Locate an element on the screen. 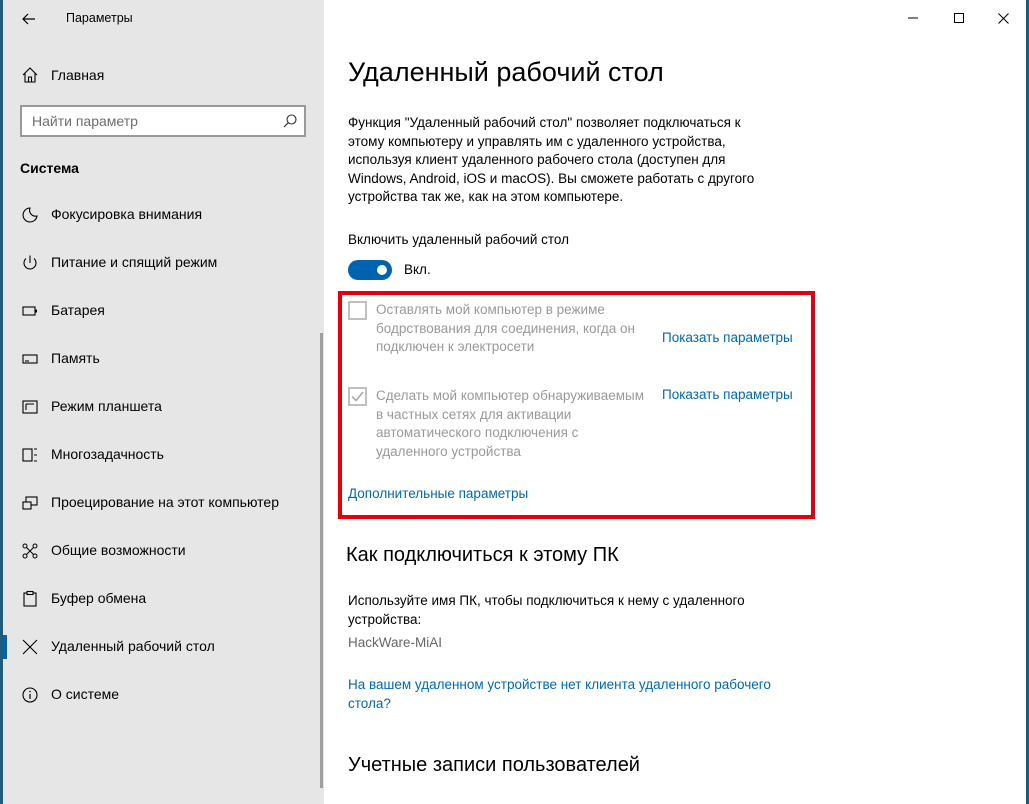 This screenshot has width=1029, height=804. sidebar-item-label: Проецирование на этот компьютер is located at coordinates (165, 502).